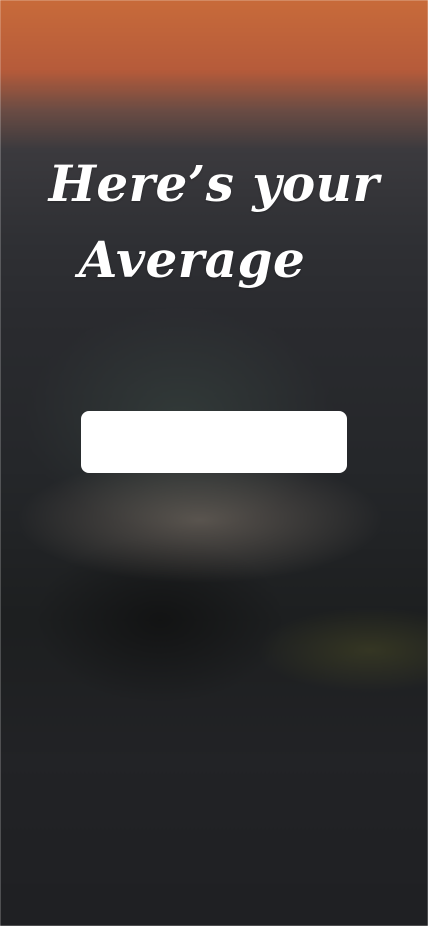 The image size is (428, 926). I want to click on title-line-1: Here’s your, so click(214, 183).